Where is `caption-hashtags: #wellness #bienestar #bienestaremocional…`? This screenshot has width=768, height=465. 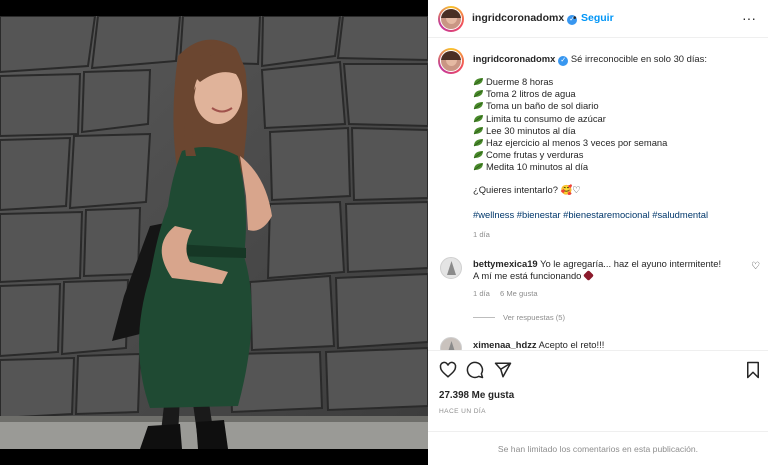
caption-hashtags: #wellness #bienestar #bienestaremocional… is located at coordinates (618, 215).